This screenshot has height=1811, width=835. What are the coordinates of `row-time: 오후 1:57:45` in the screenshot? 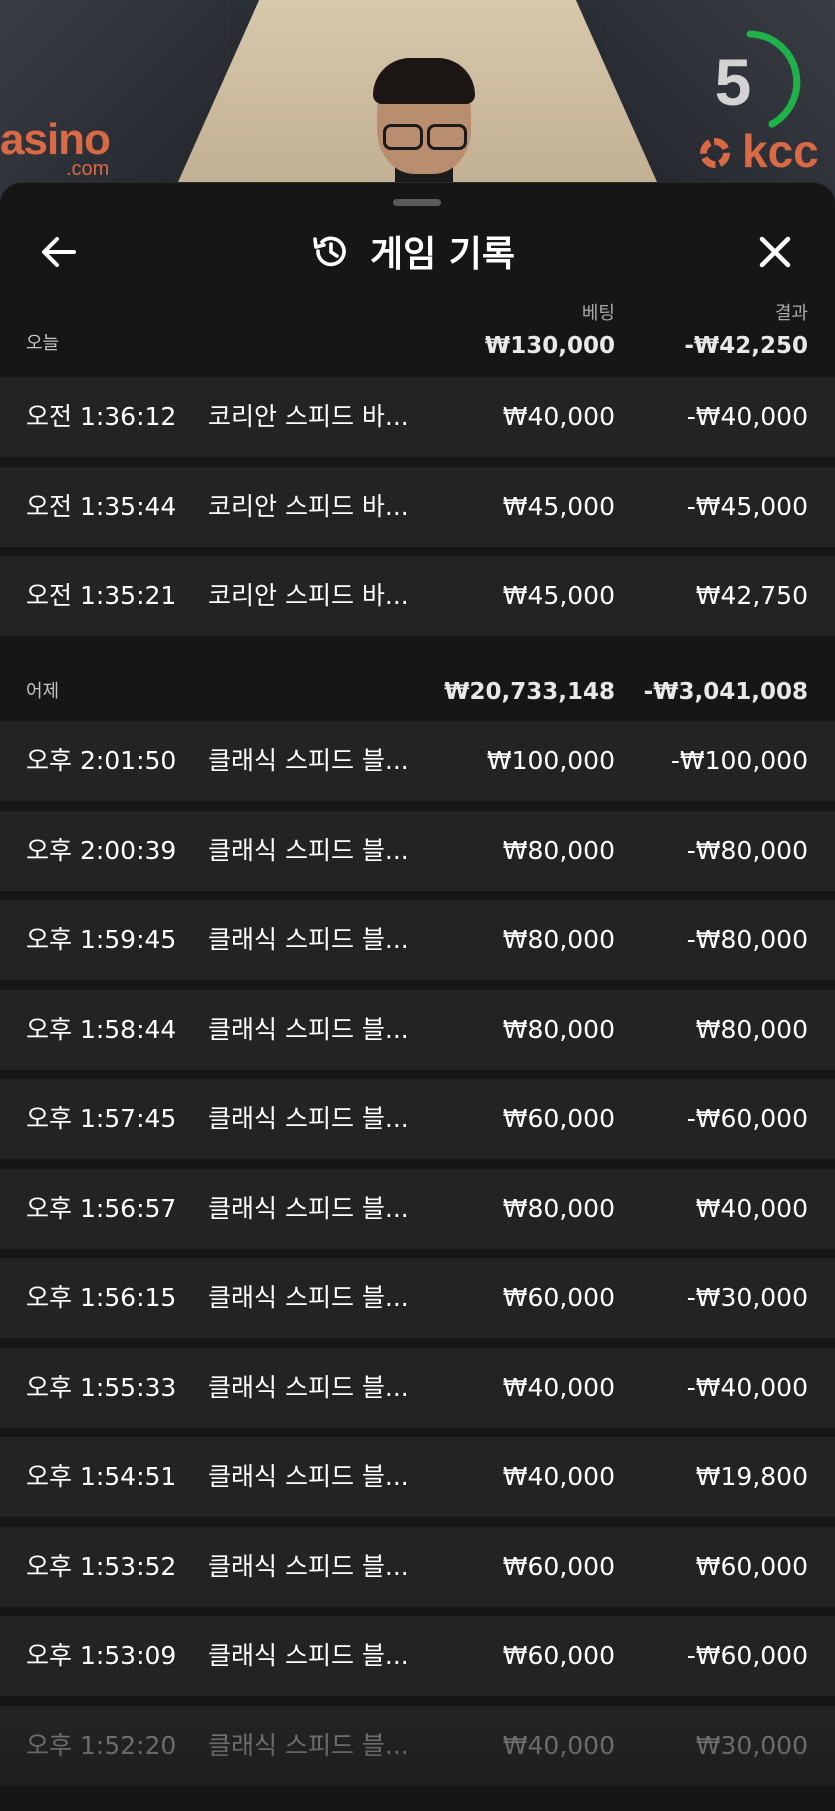 It's located at (101, 1118).